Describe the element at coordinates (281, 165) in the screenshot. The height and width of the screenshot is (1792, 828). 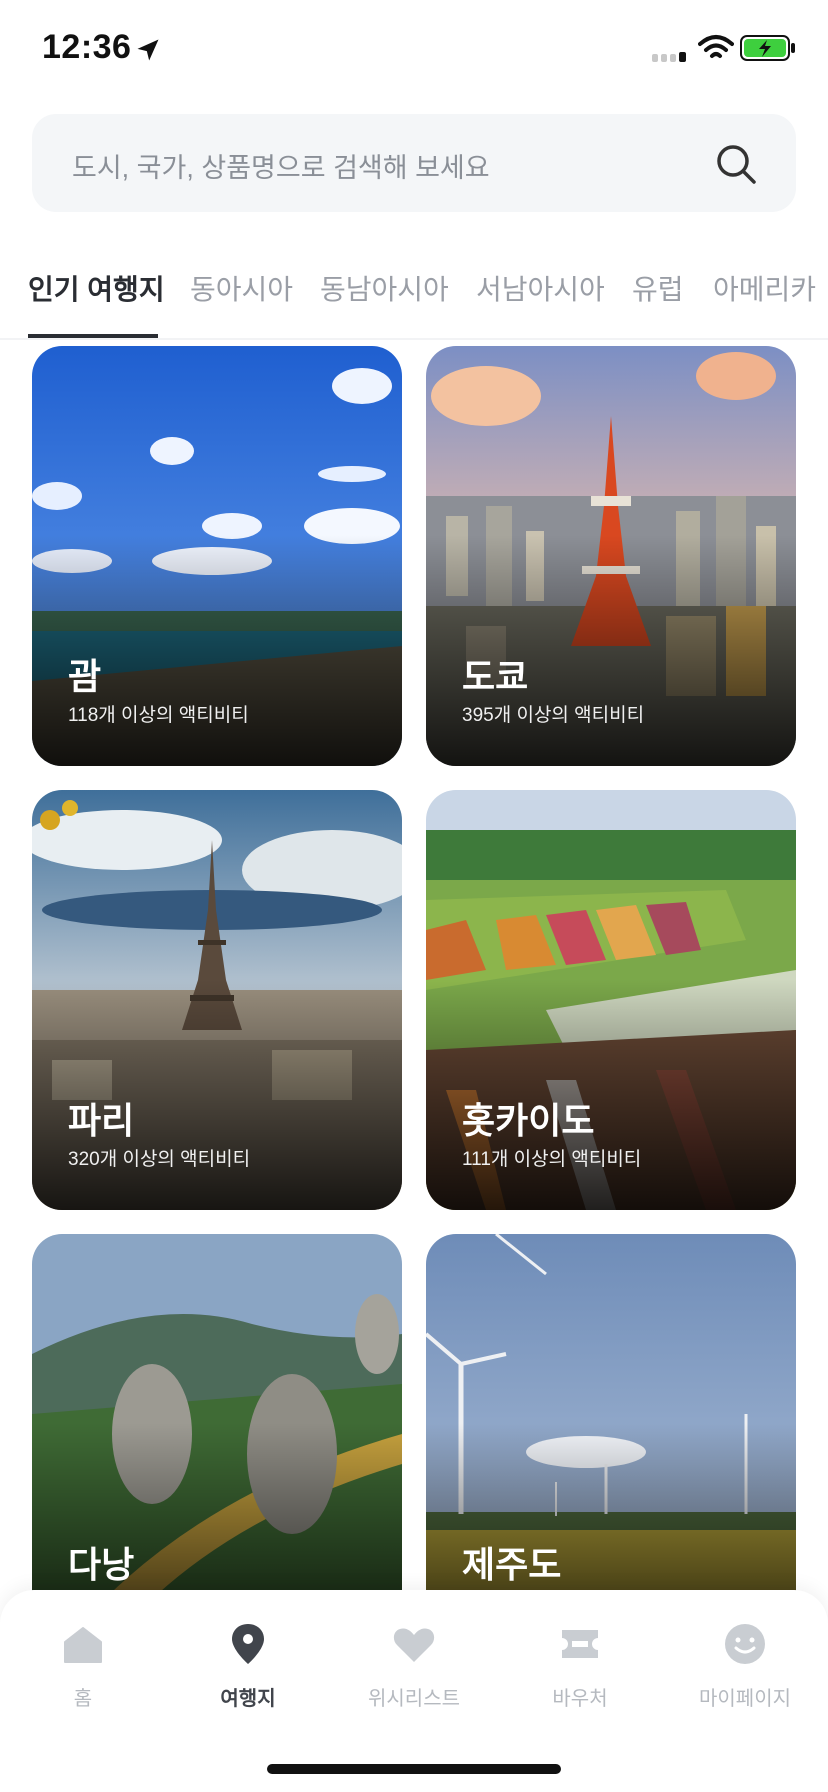
I see `search-input: 도시, 국가, 상품명으로 검색해 보세요` at that location.